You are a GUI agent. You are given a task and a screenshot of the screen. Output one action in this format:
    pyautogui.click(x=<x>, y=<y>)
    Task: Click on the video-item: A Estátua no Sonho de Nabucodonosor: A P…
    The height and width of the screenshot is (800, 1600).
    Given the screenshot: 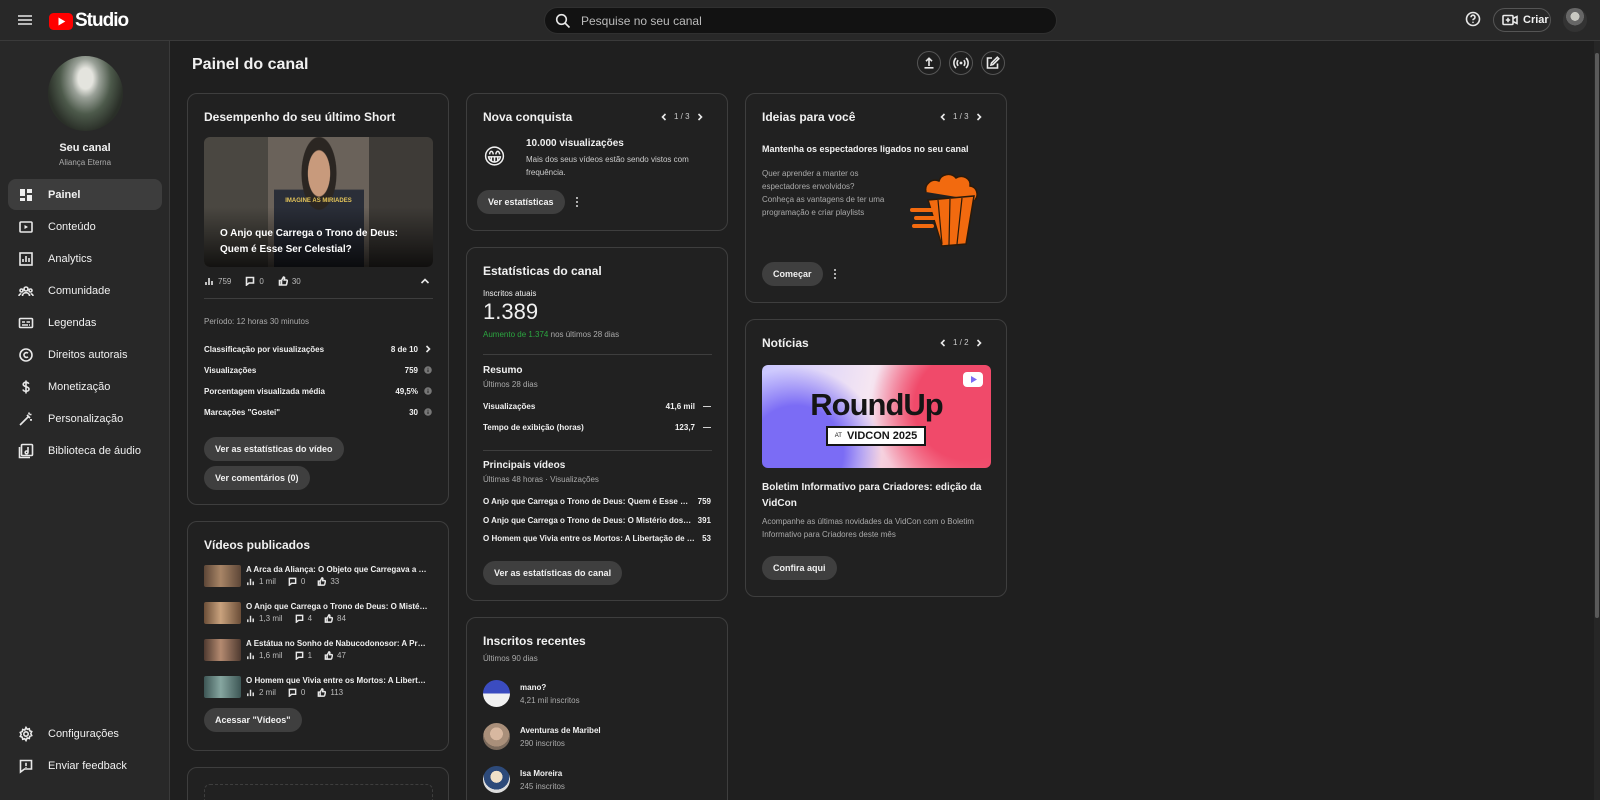 What is the action you would take?
    pyautogui.click(x=317, y=651)
    